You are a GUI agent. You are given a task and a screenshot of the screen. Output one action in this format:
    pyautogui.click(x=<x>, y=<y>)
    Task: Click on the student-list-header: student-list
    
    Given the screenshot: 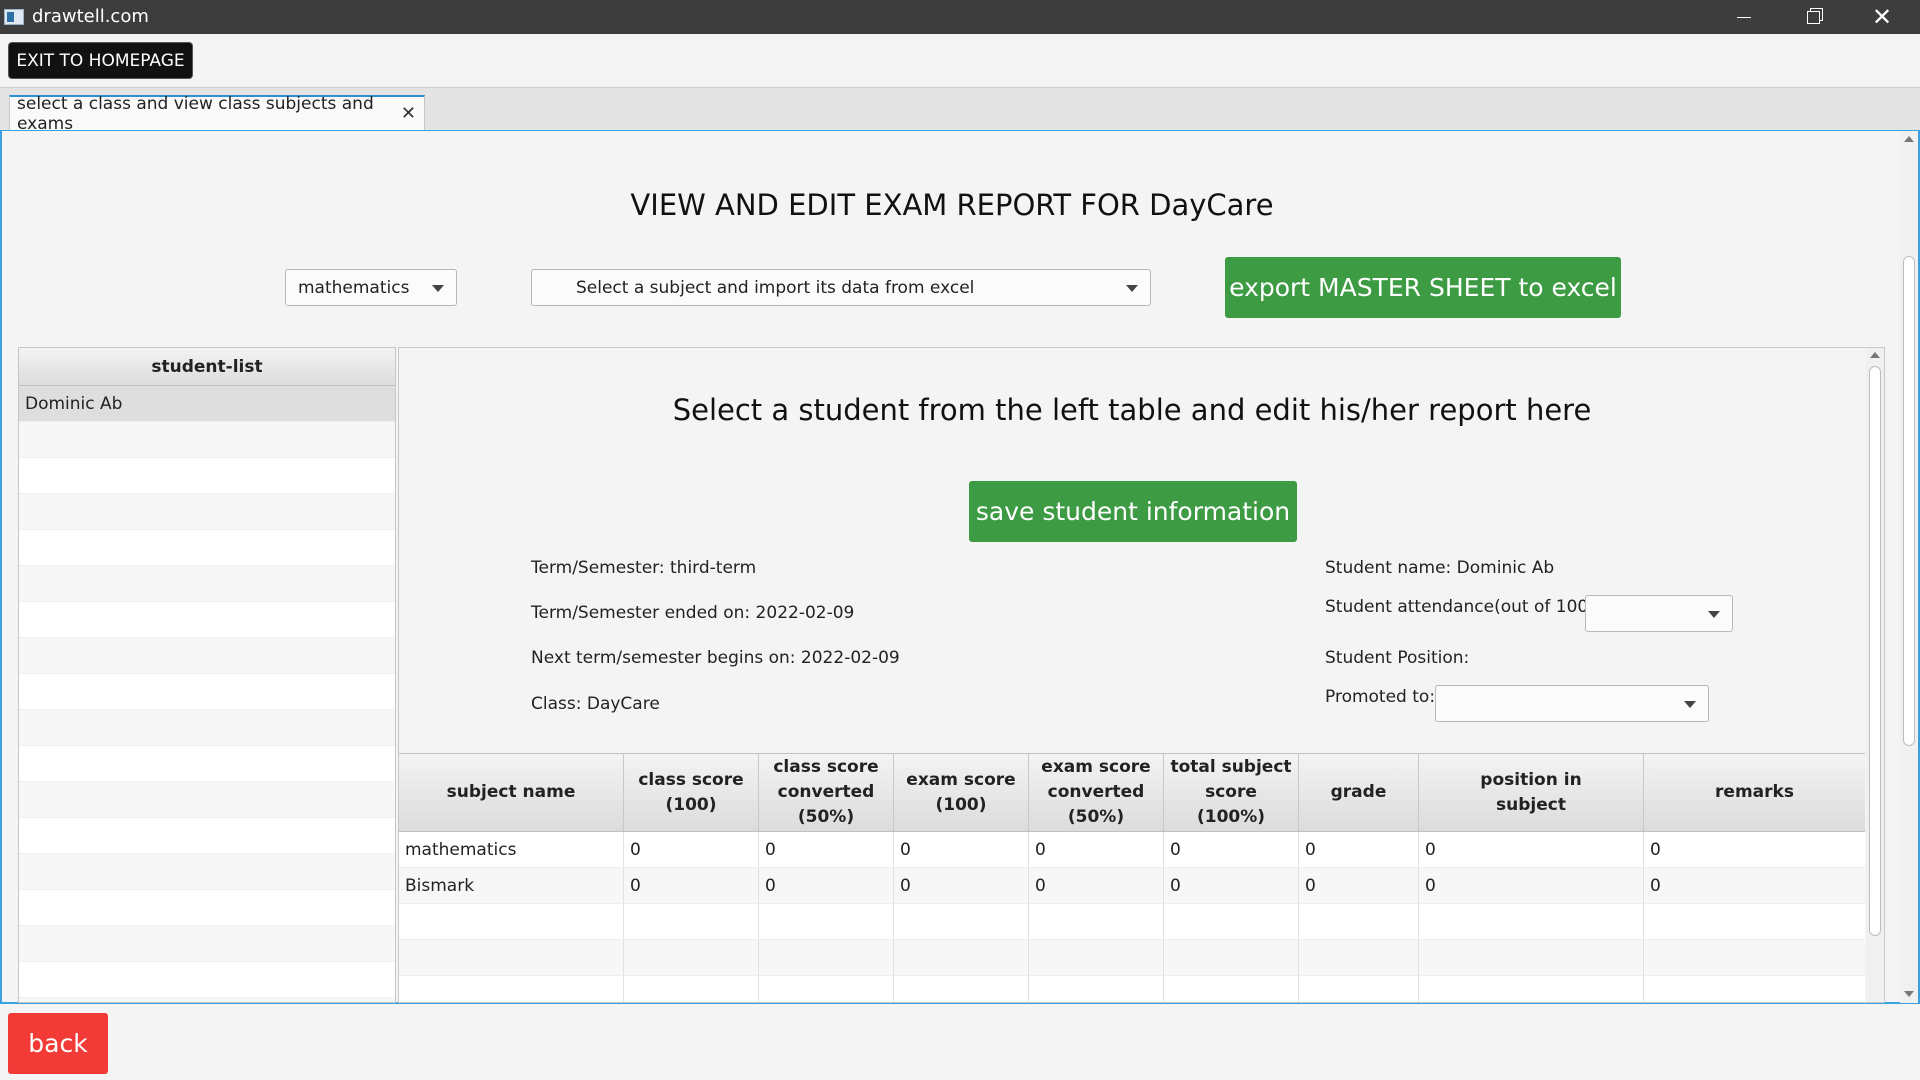 What is the action you would take?
    pyautogui.click(x=207, y=367)
    